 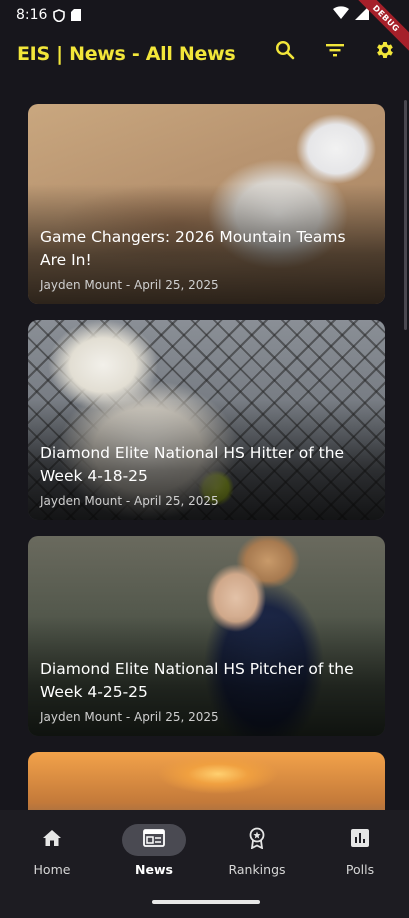 I want to click on nav-home: Home, so click(x=52, y=850).